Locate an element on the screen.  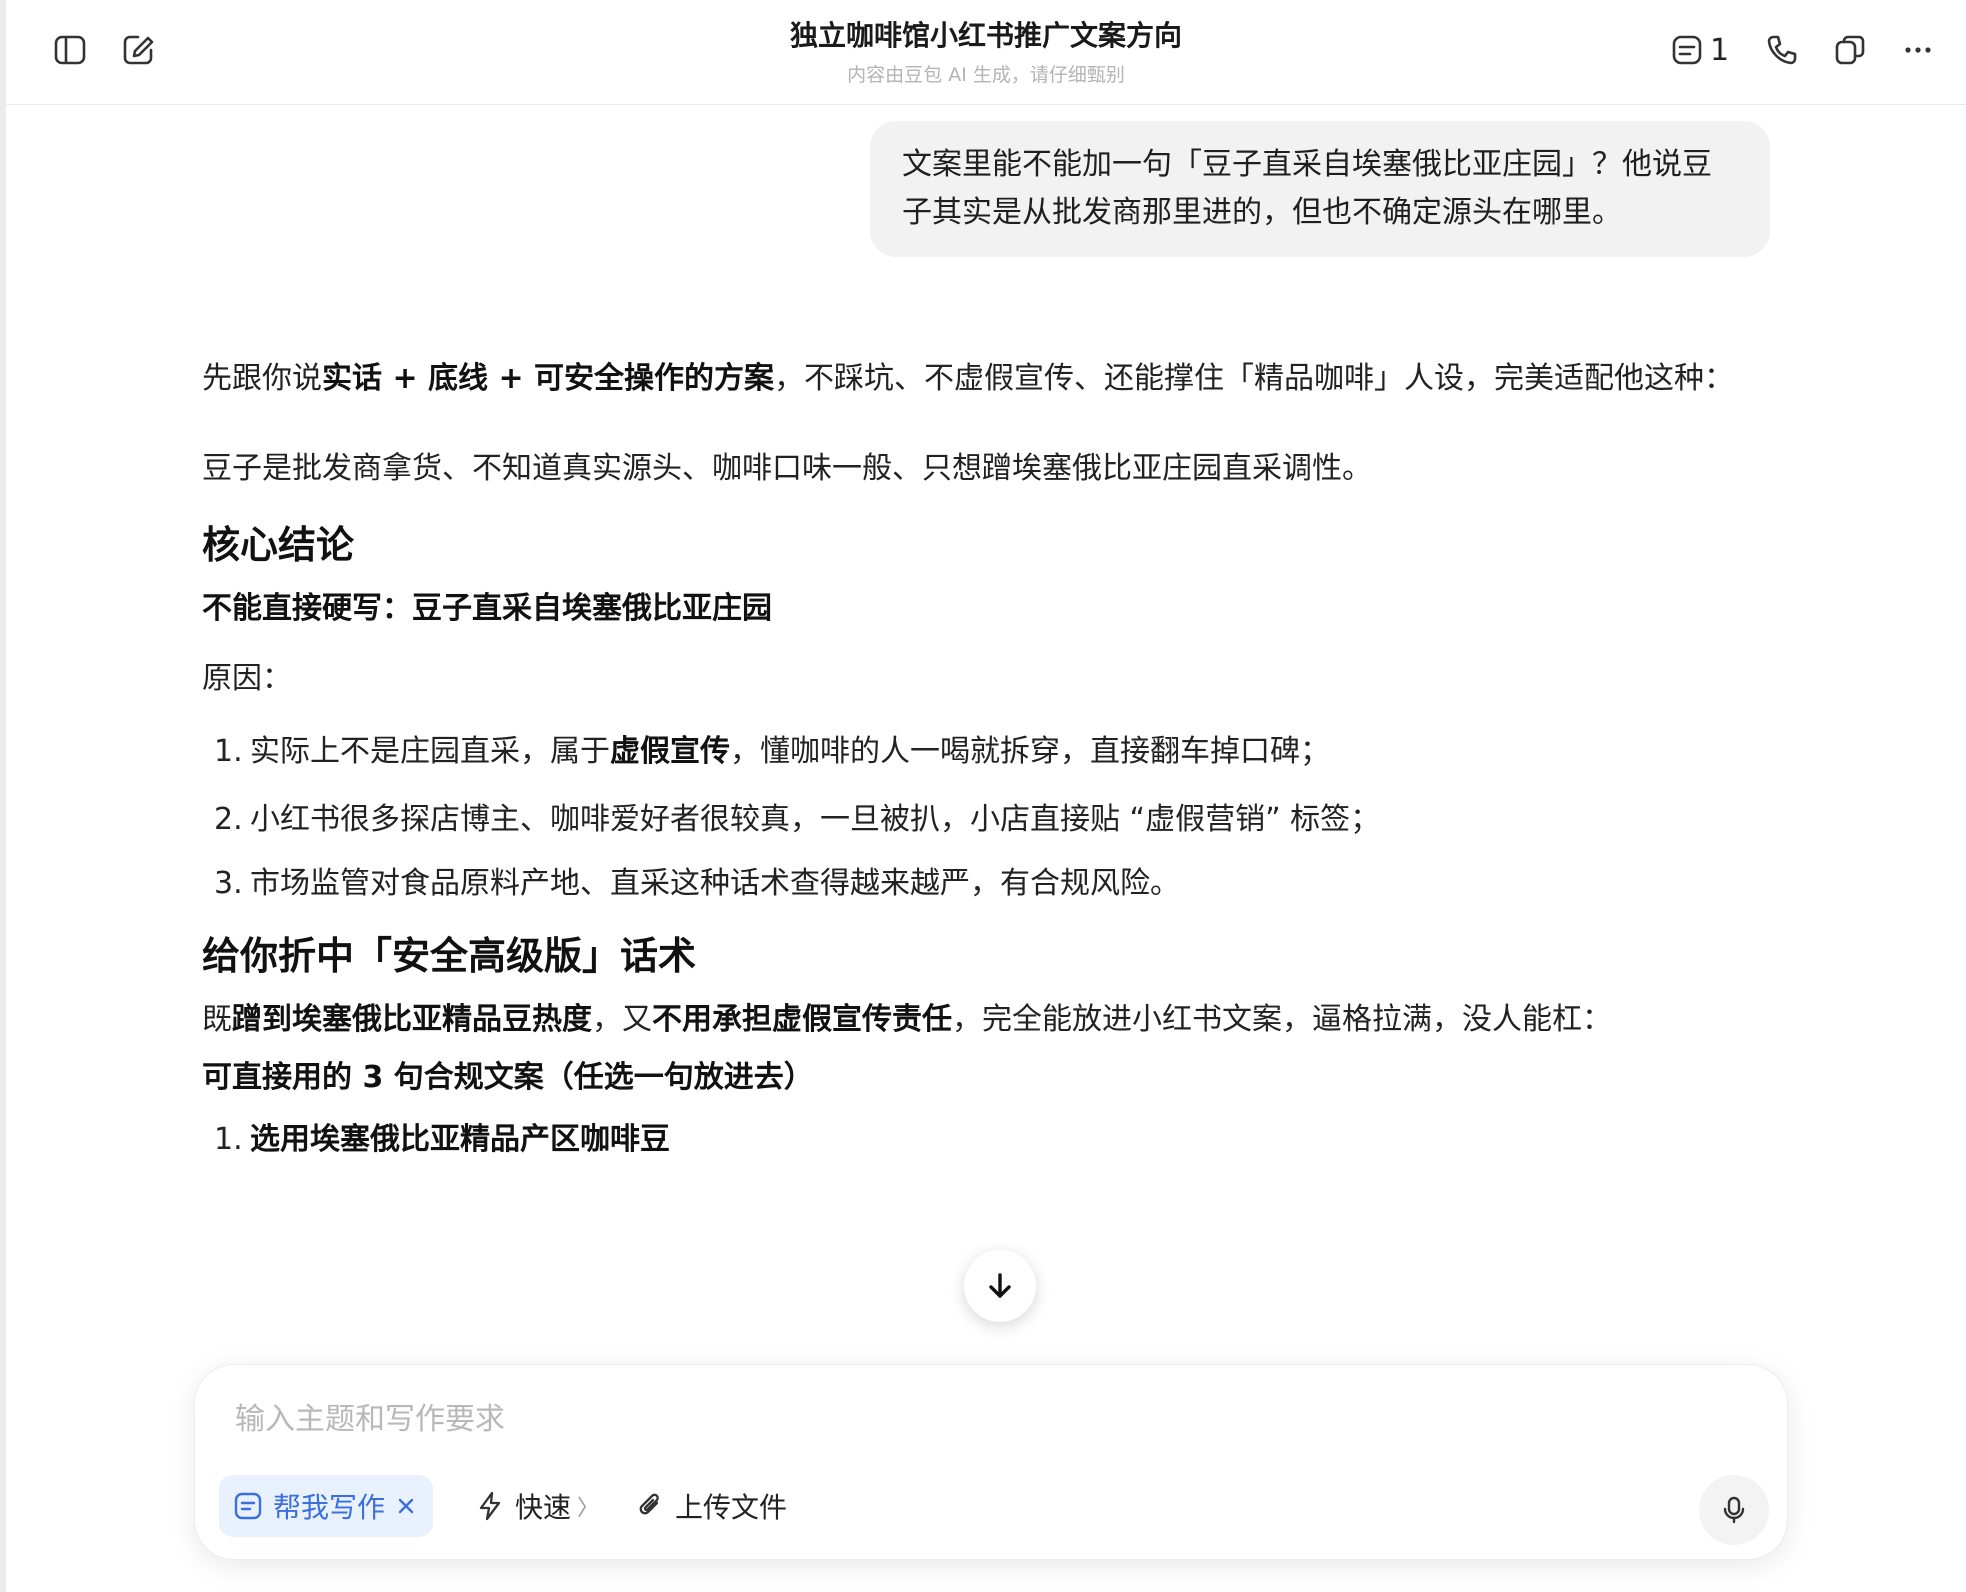
arrow-down-icon is located at coordinates (1000, 1285).